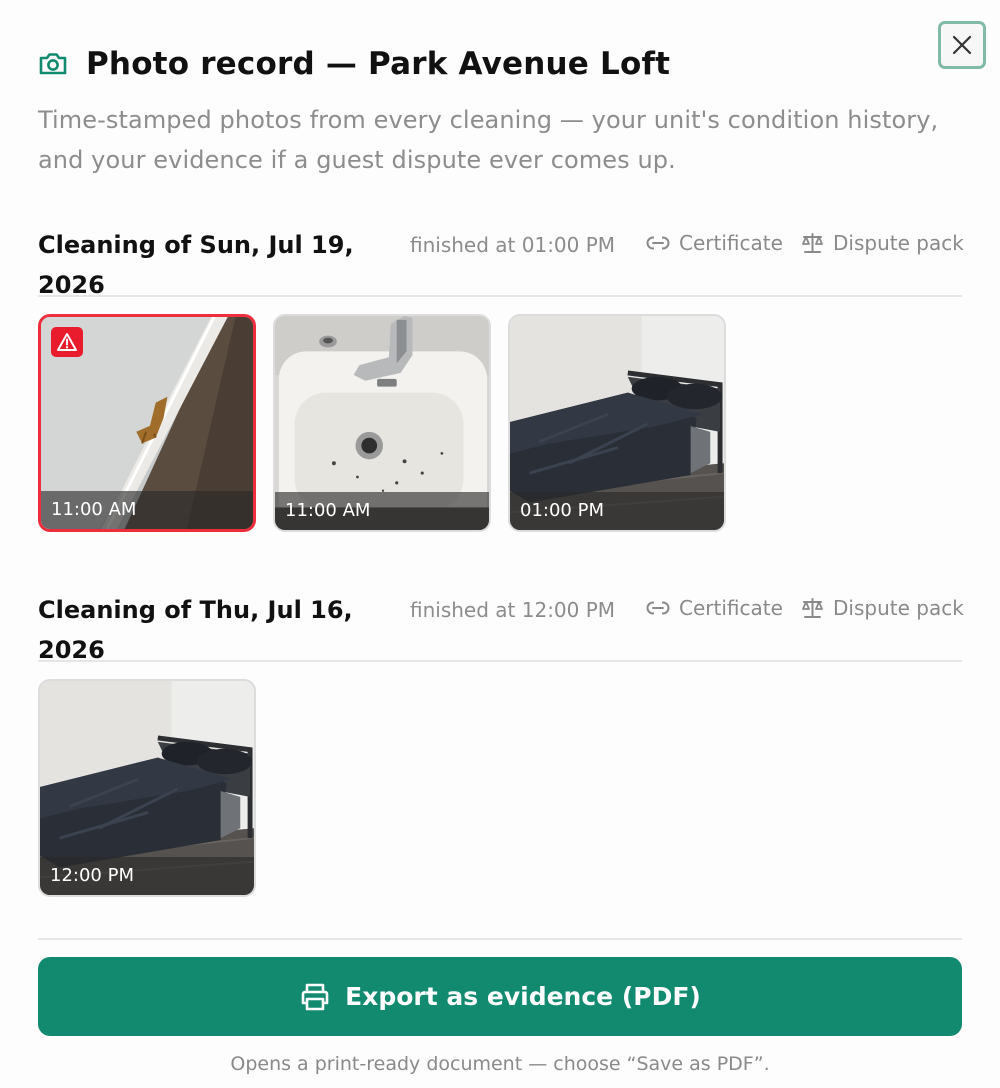 The width and height of the screenshot is (1000, 1088). I want to click on printer-icon, so click(315, 996).